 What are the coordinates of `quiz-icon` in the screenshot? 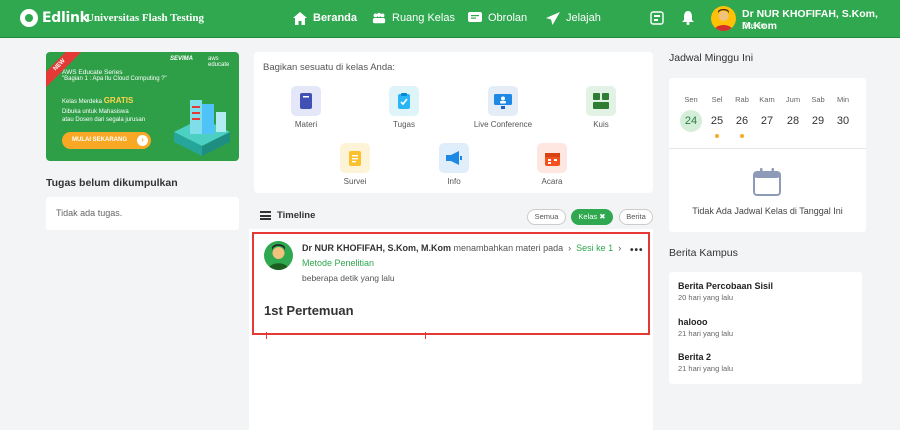 It's located at (601, 101).